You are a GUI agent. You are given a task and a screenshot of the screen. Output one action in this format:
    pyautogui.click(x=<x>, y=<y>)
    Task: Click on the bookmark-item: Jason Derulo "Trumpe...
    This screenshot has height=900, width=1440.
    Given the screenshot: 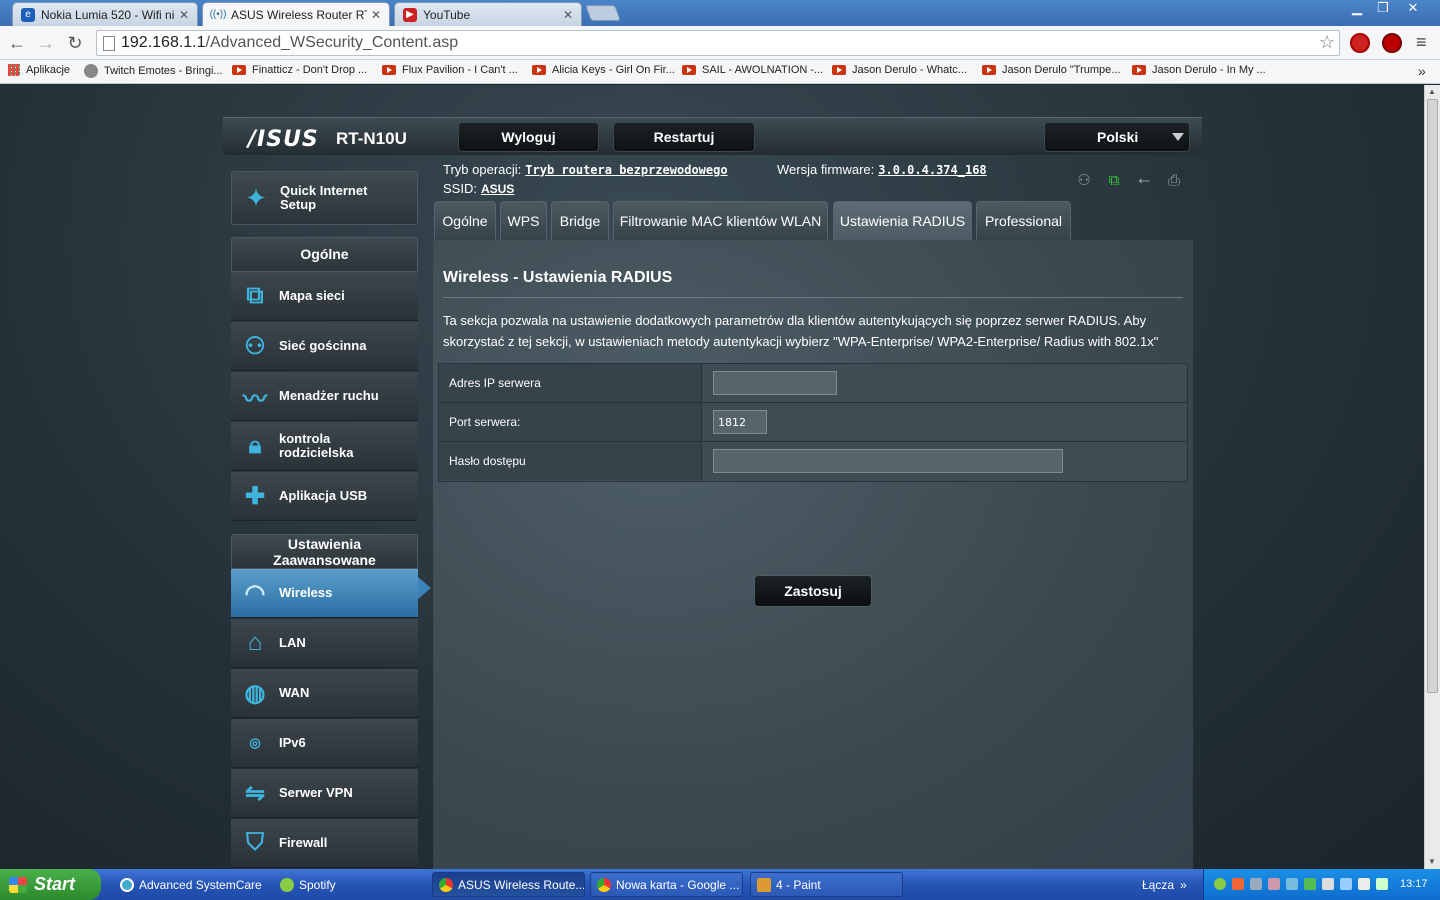 What is the action you would take?
    pyautogui.click(x=1051, y=70)
    